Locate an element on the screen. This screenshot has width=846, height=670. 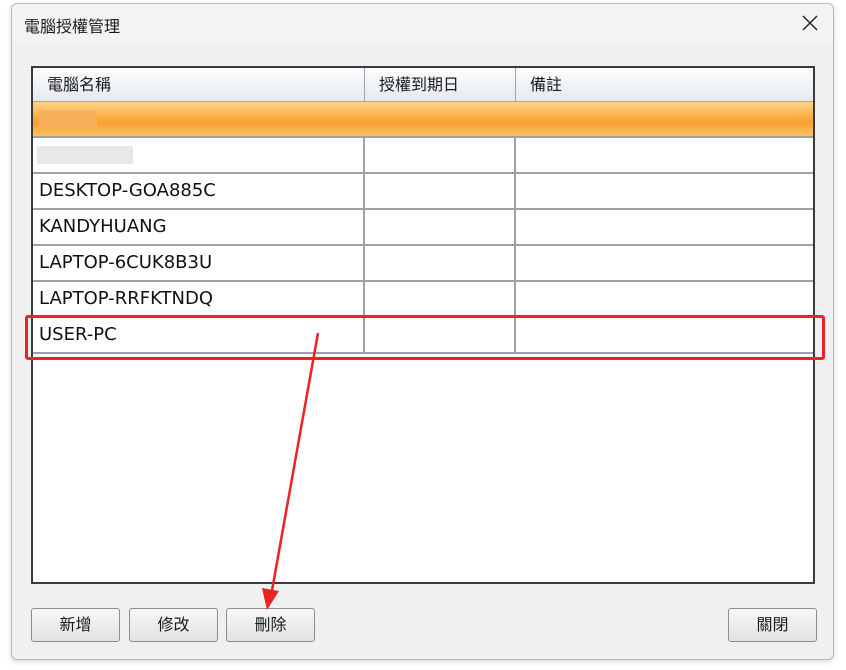
column-header-expiry-date: 授權到期日 is located at coordinates (440, 85).